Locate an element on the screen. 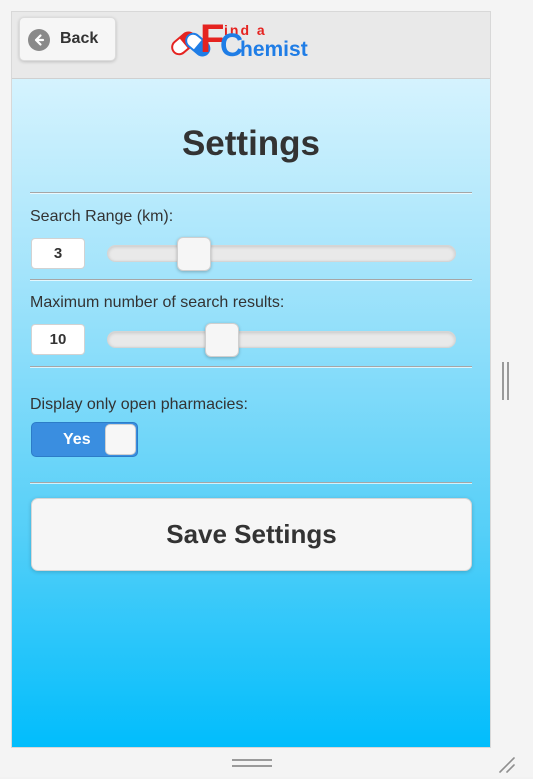 The width and height of the screenshot is (533, 779). toggle-knob is located at coordinates (120, 439).